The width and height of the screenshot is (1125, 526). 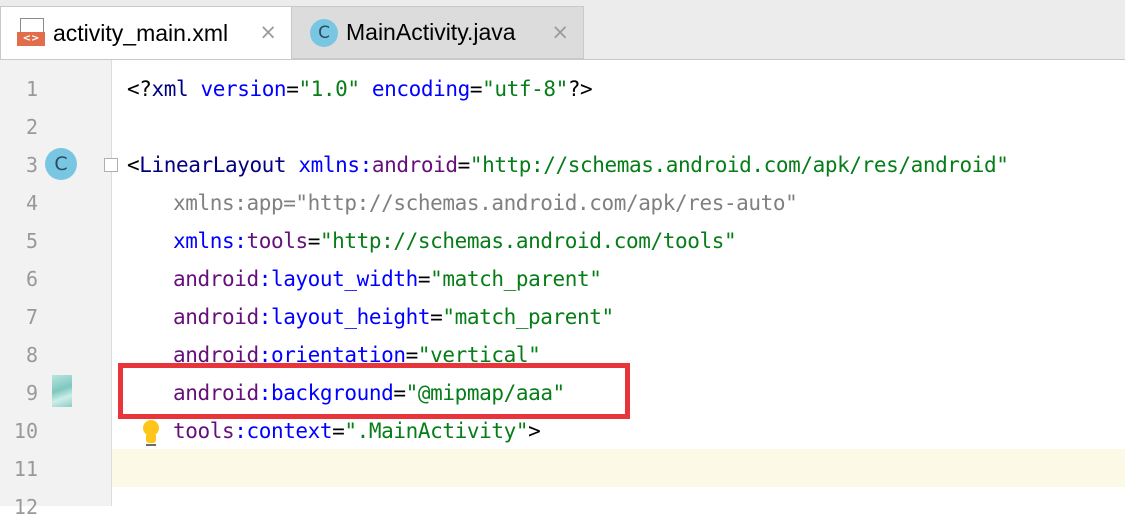 What do you see at coordinates (25, 507) in the screenshot?
I see `line-number: 12` at bounding box center [25, 507].